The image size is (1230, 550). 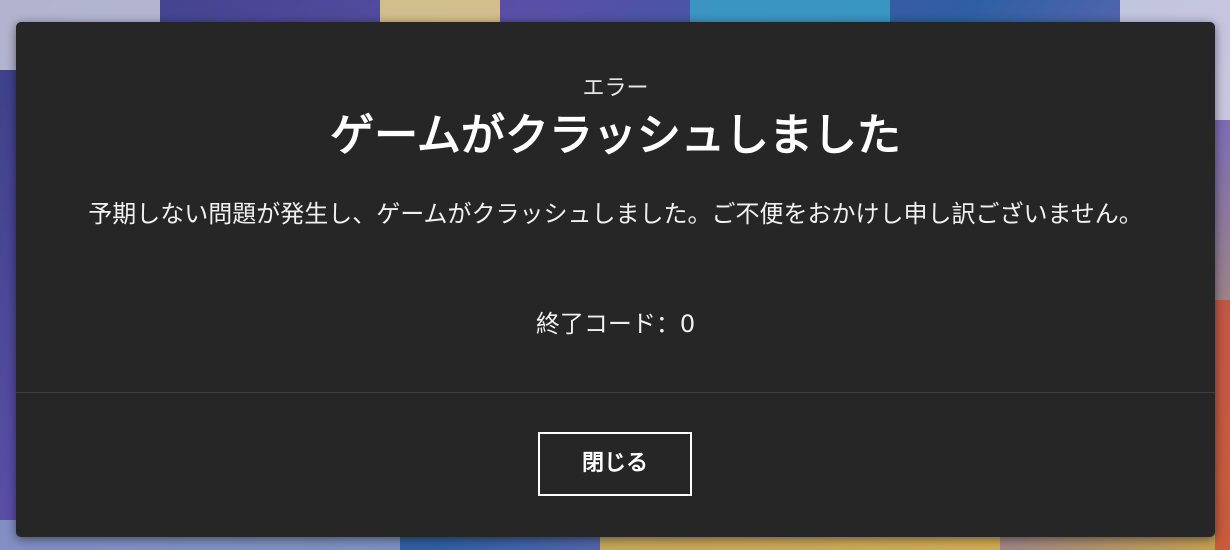 I want to click on close-button: 閉じる, so click(x=615, y=464).